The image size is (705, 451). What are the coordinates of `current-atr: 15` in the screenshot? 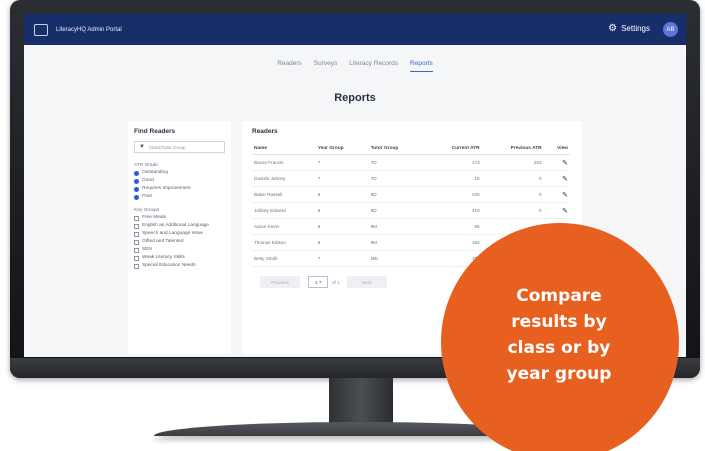 It's located at (453, 178).